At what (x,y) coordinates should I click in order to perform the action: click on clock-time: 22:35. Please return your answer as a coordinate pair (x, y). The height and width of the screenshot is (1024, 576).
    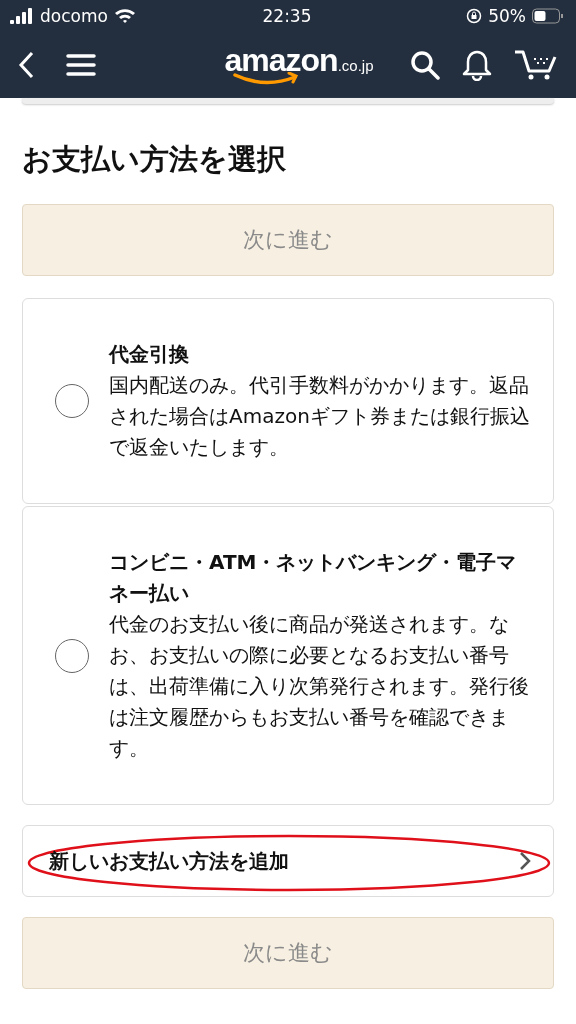
    Looking at the image, I should click on (287, 16).